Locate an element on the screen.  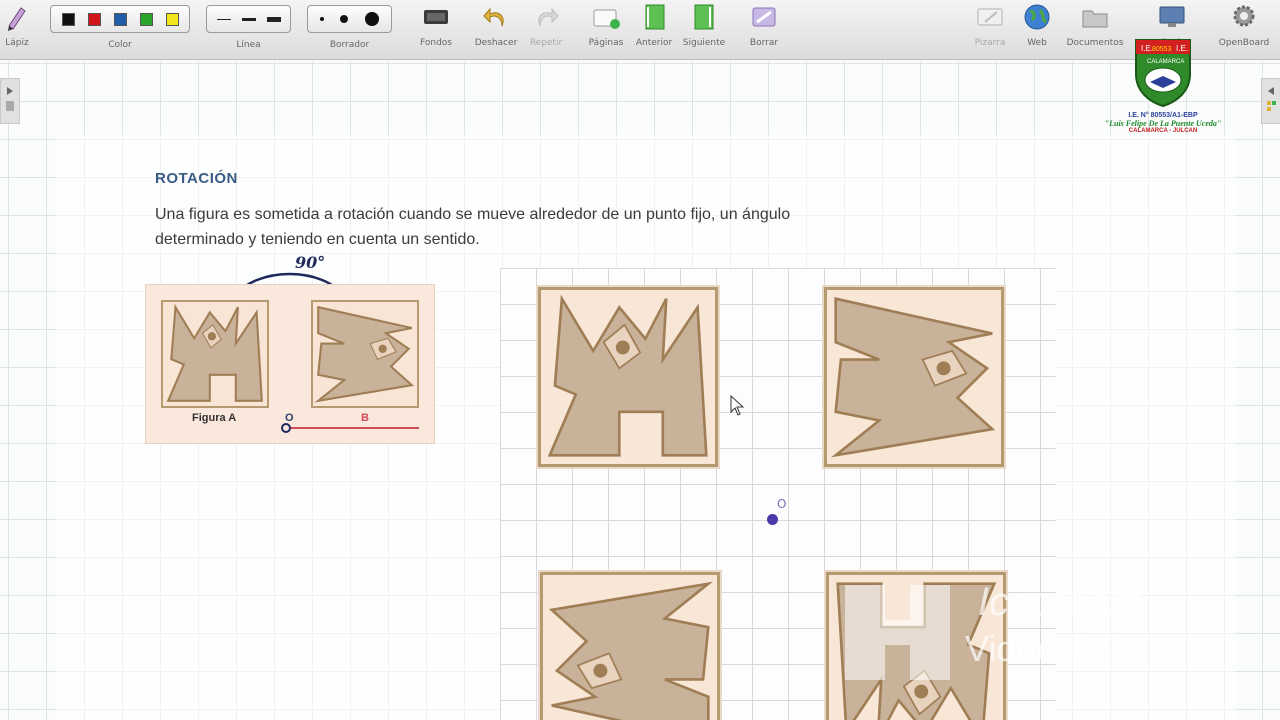
color-picker is located at coordinates (120, 19).